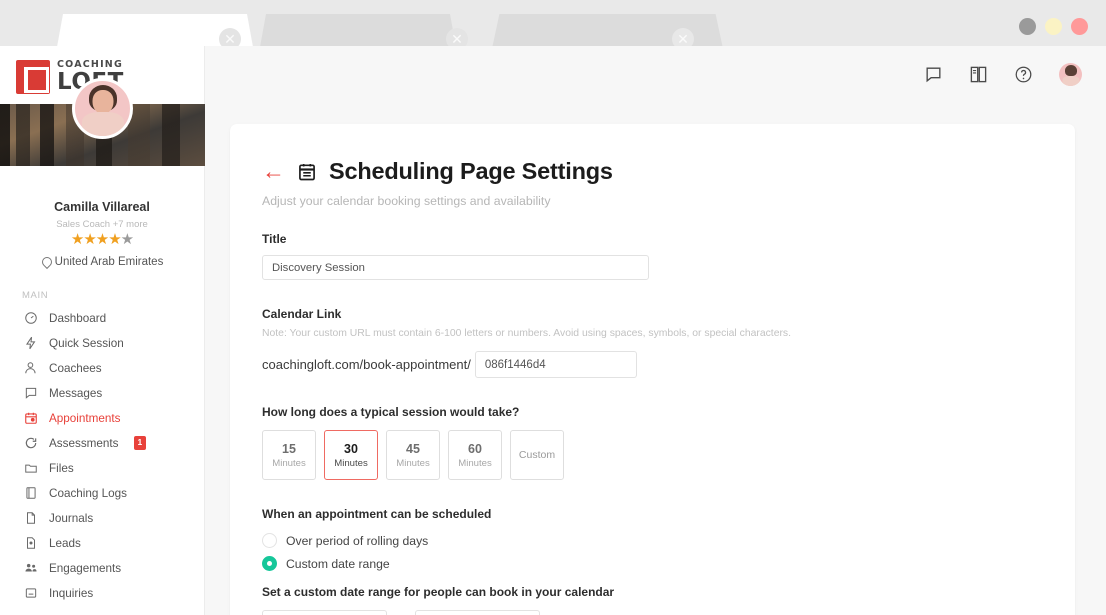 The image size is (1106, 615). What do you see at coordinates (978, 74) in the screenshot?
I see `library-icon` at bounding box center [978, 74].